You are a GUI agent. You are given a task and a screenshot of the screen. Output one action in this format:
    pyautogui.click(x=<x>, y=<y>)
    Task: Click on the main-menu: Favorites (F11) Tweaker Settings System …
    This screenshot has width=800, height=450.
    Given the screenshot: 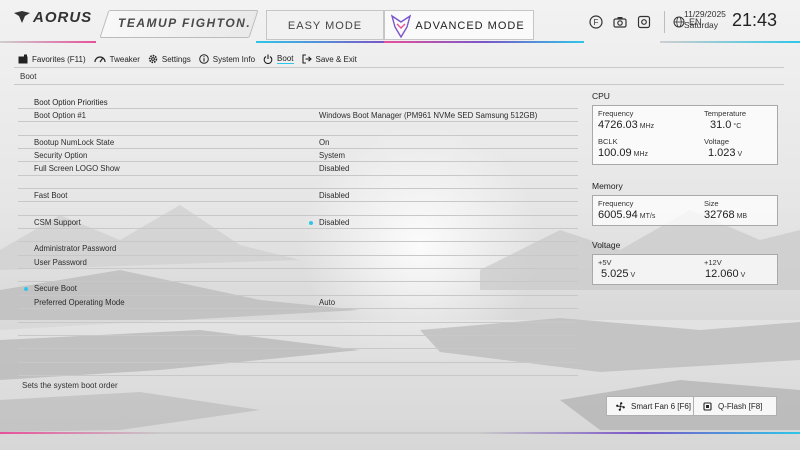 What is the action you would take?
    pyautogui.click(x=187, y=59)
    